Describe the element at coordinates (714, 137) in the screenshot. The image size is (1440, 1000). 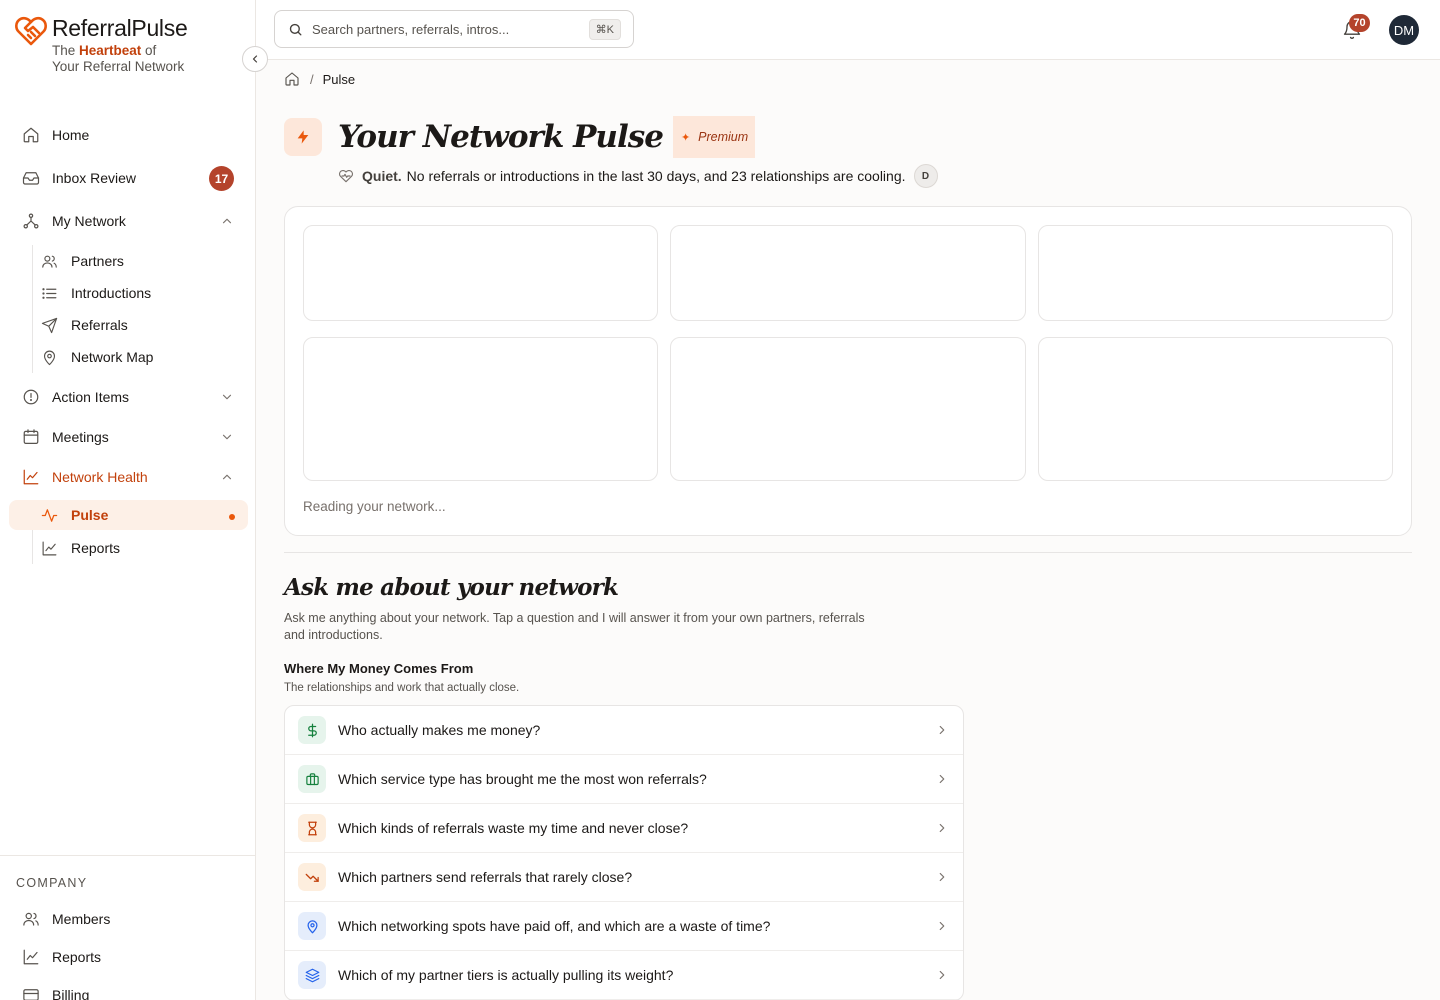
I see `premium-badge: ✦ Premium` at that location.